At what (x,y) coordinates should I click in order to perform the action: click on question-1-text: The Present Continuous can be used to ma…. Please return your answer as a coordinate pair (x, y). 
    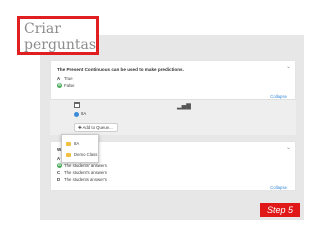
    Looking at the image, I should click on (120, 69).